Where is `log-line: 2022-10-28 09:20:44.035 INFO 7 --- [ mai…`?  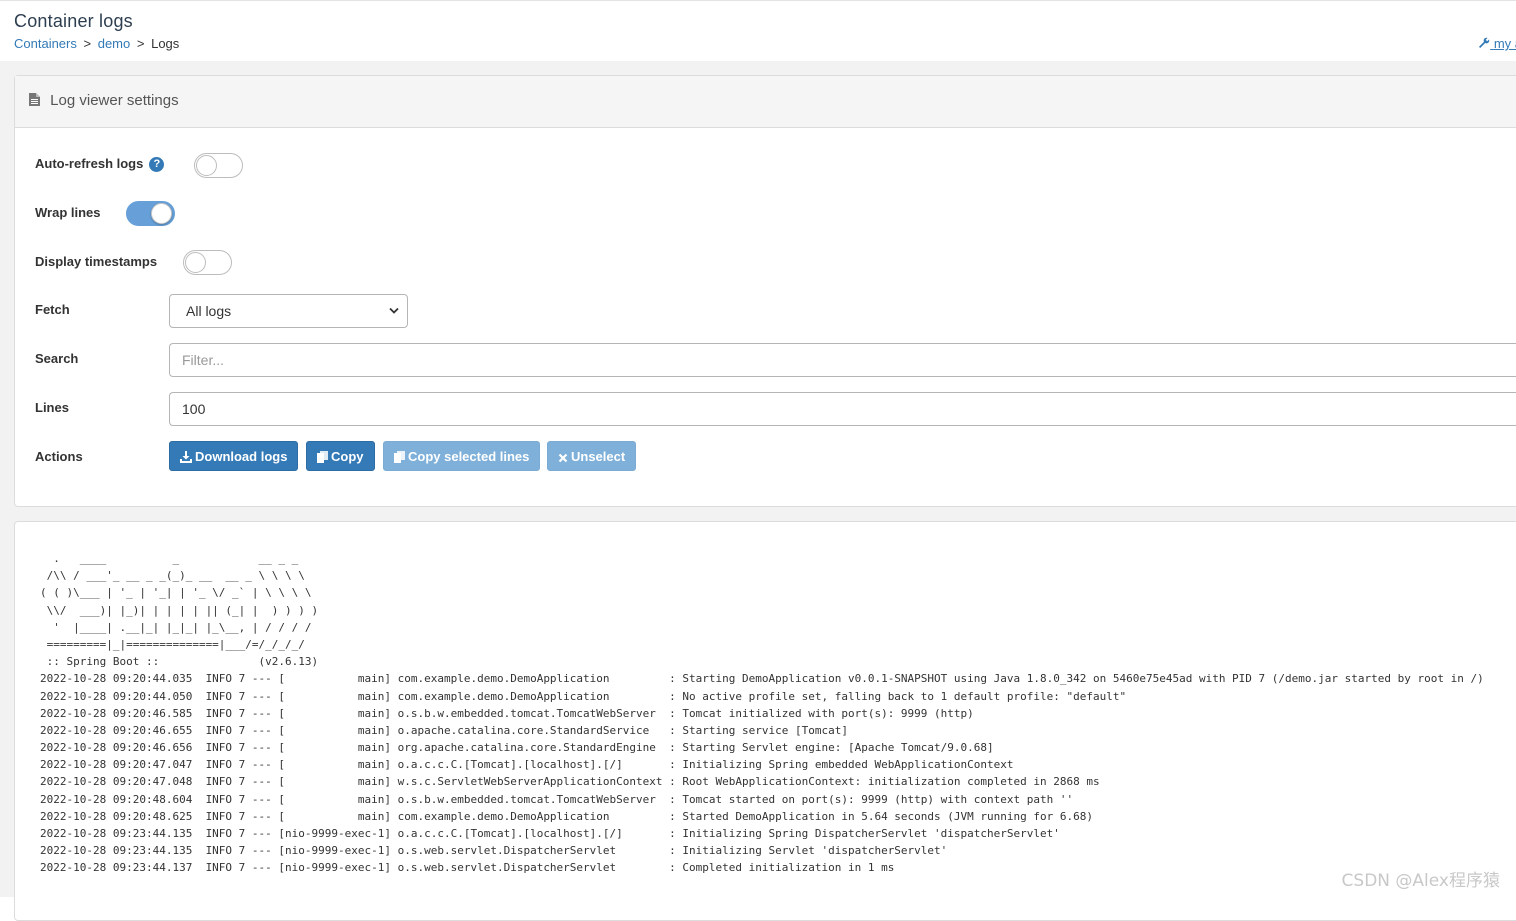 log-line: 2022-10-28 09:20:44.035 INFO 7 --- [ mai… is located at coordinates (762, 678).